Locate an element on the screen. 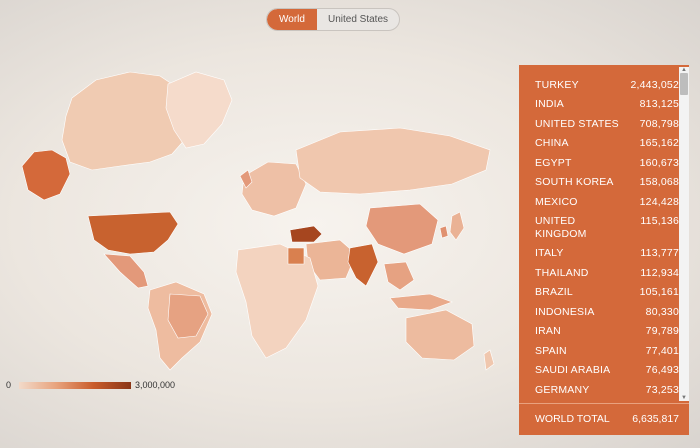 This screenshot has height=448, width=700. country-name: SOUTH KOREA is located at coordinates (574, 182).